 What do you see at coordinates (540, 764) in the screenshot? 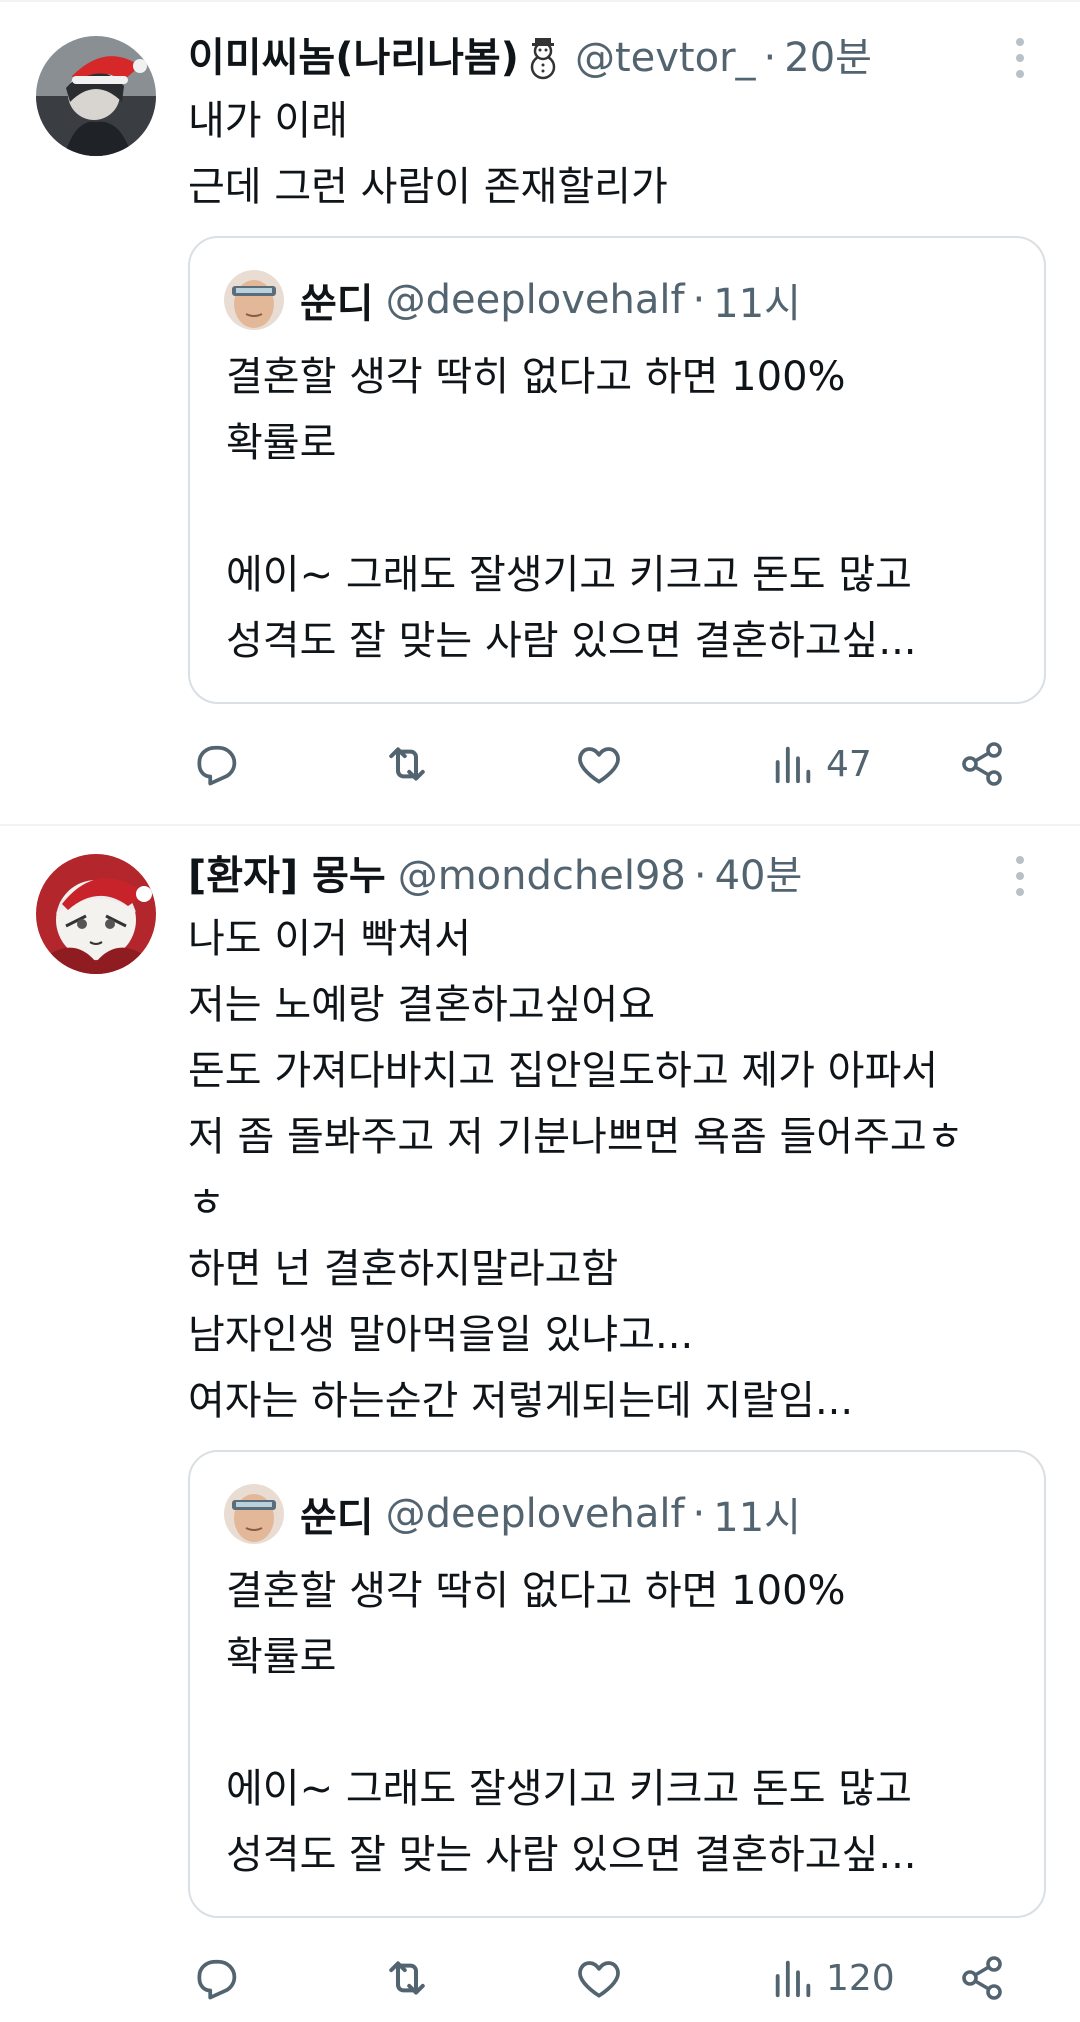
I see `tweet-actions: 47` at bounding box center [540, 764].